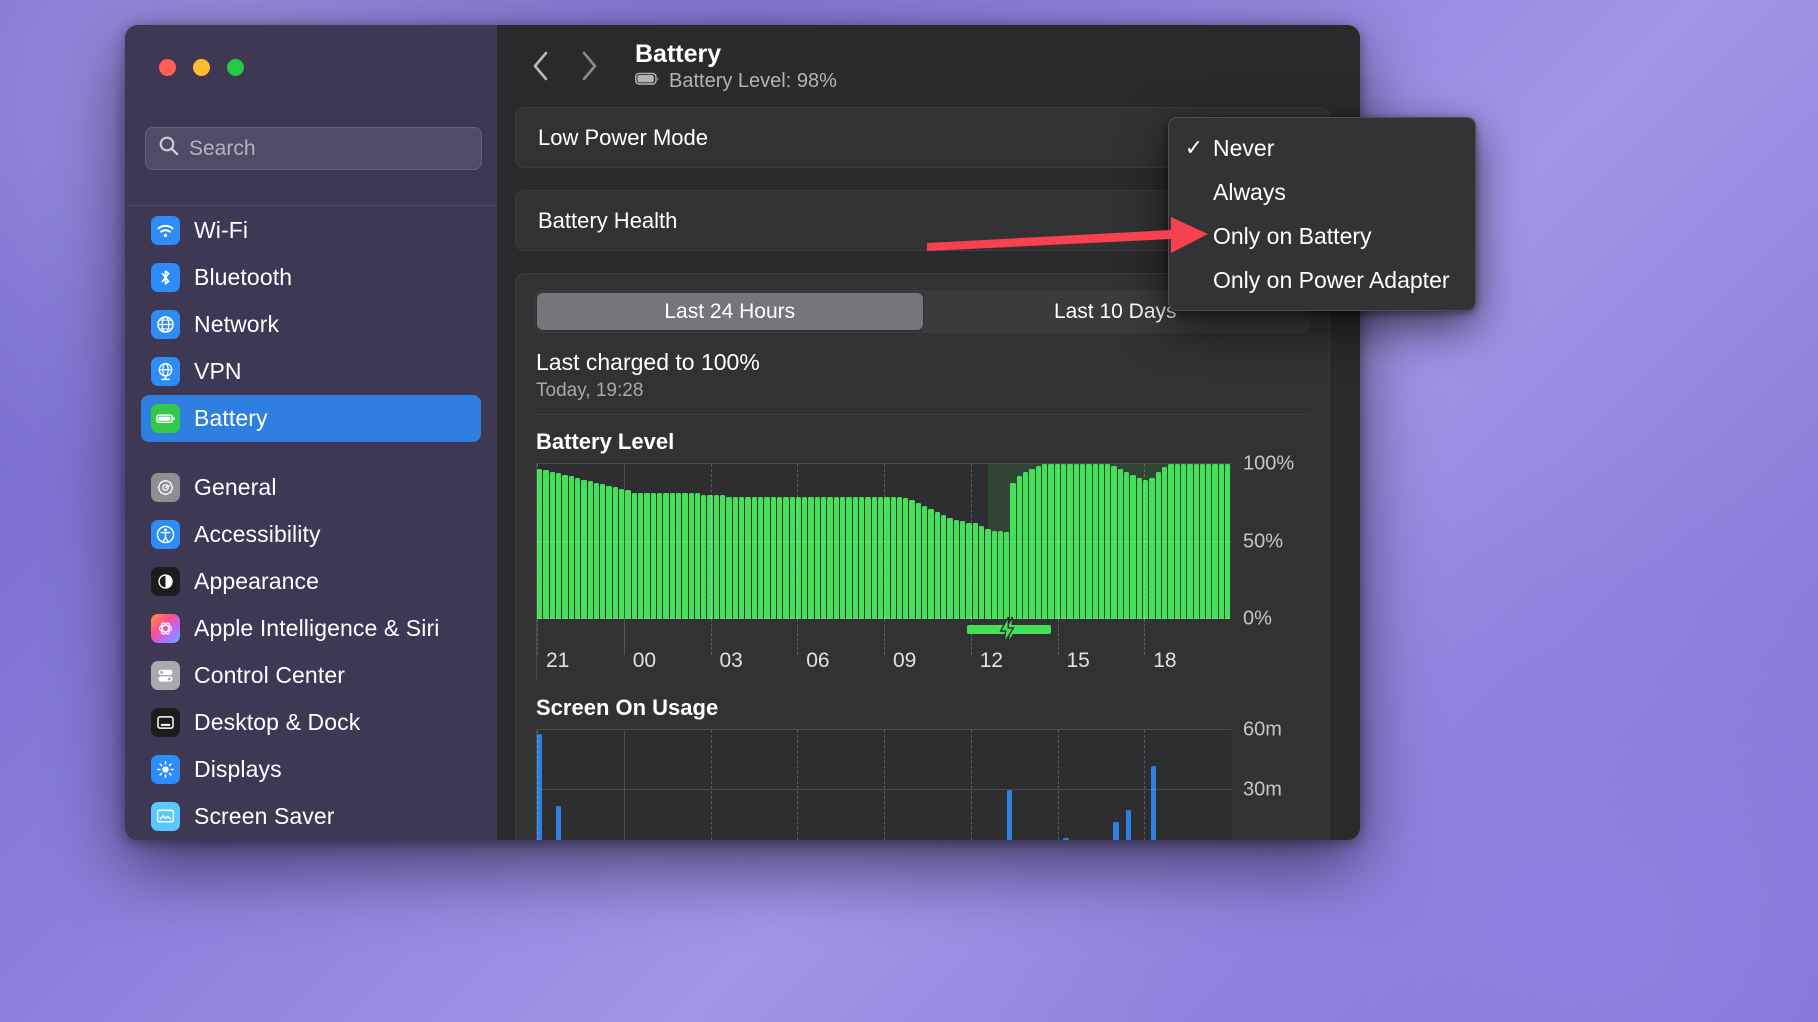  What do you see at coordinates (736, 66) in the screenshot?
I see `page-header: Battery Battery Level: 98%` at bounding box center [736, 66].